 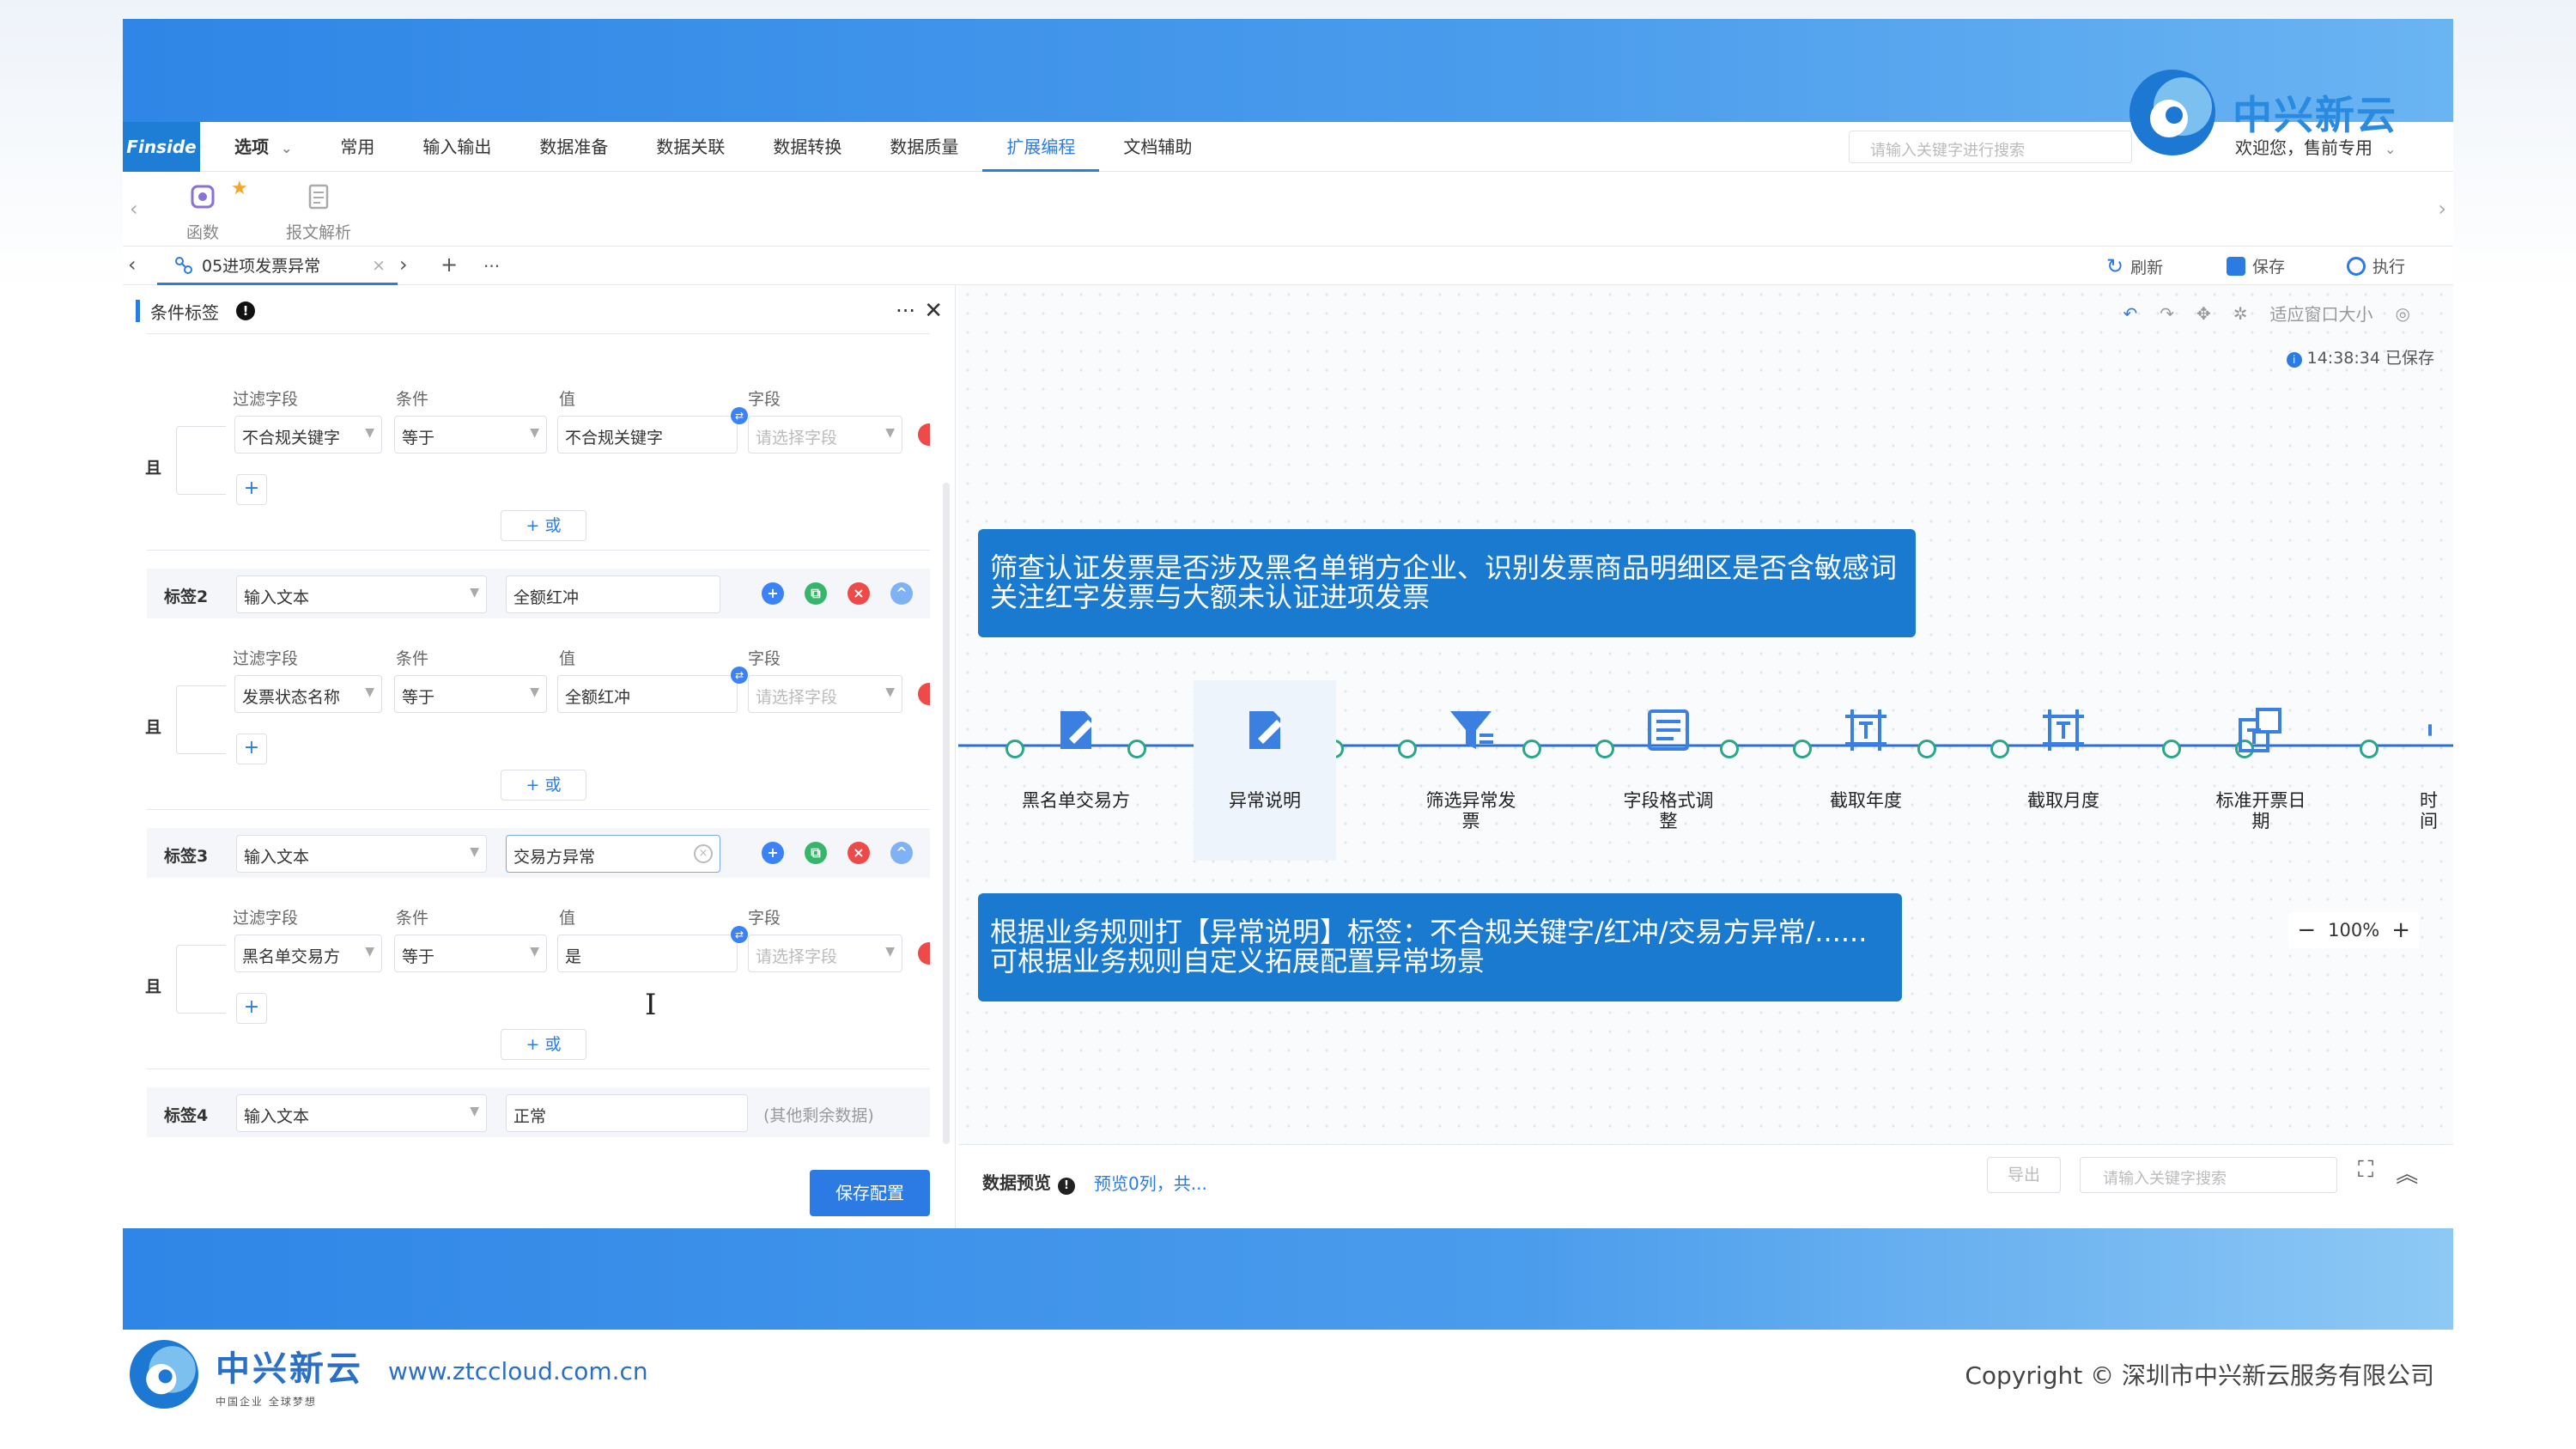 I want to click on export-button: 导出, so click(x=2024, y=1175).